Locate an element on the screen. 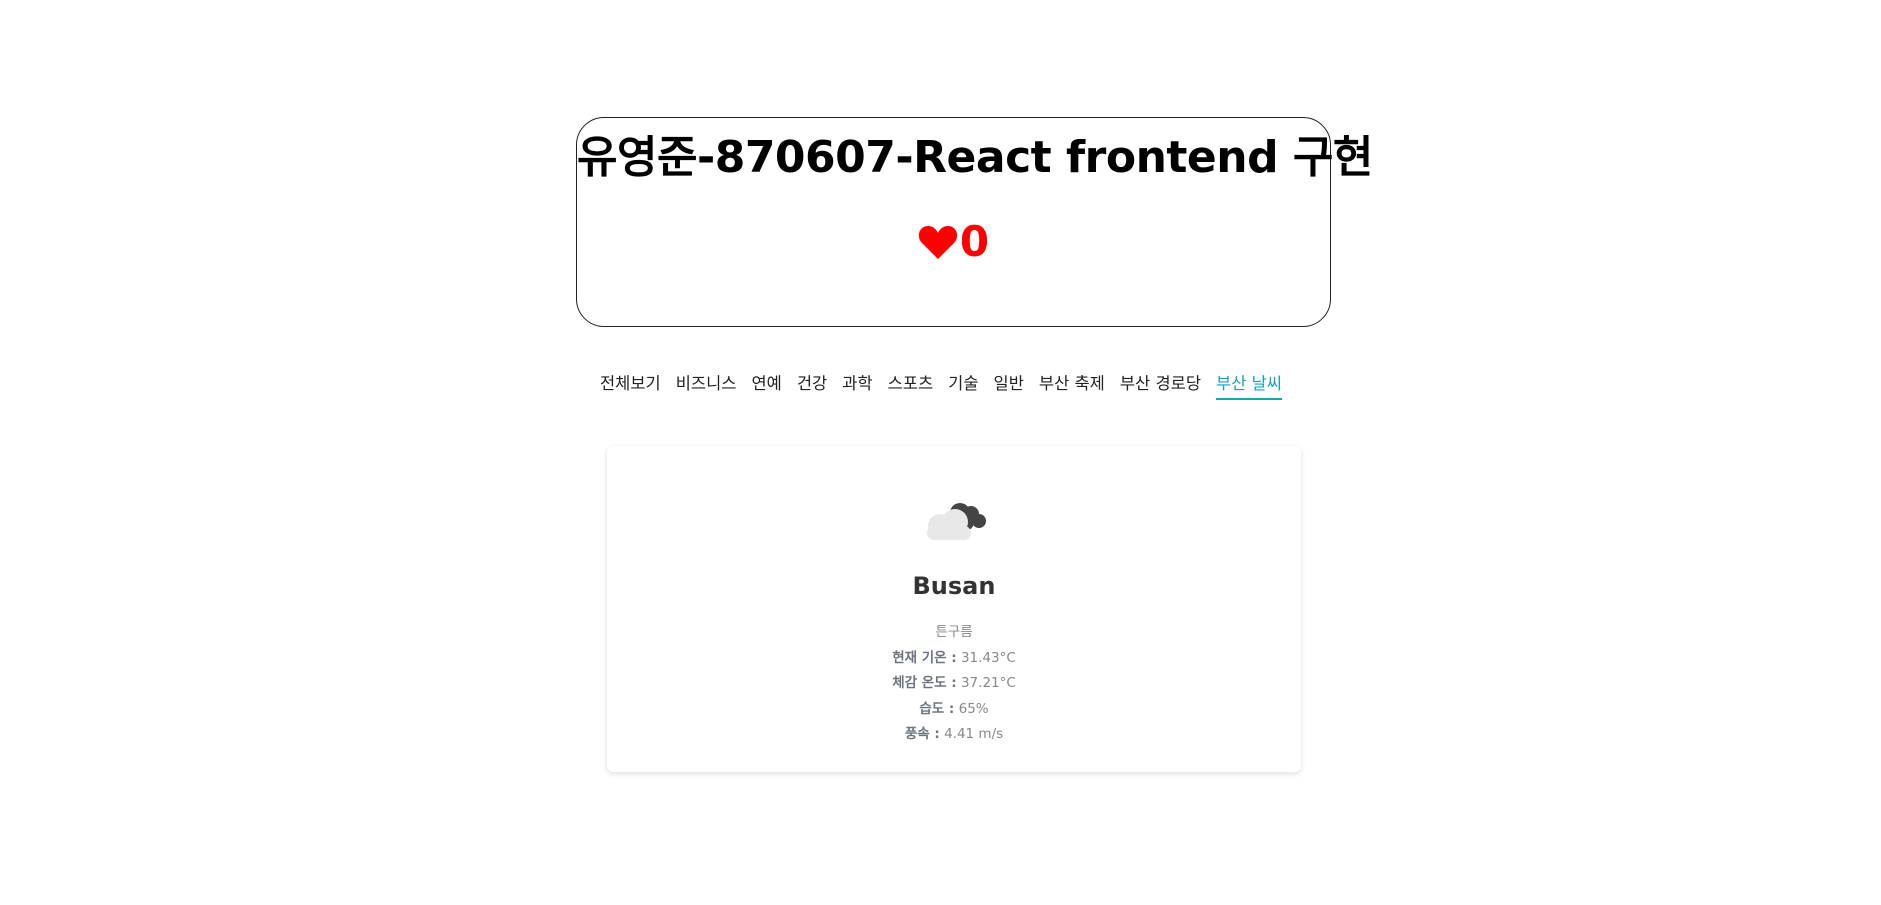  temp-label: 현재 기온 : is located at coordinates (924, 657).